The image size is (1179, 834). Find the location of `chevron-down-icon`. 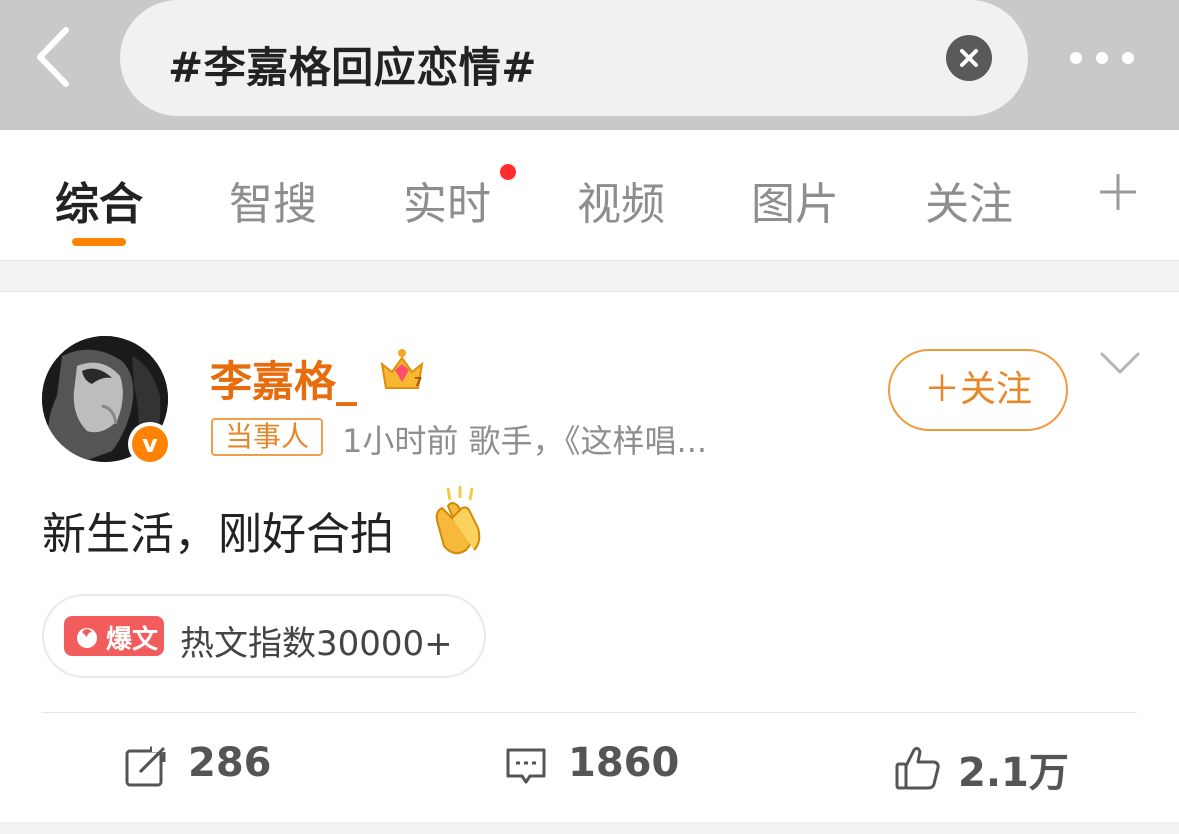

chevron-down-icon is located at coordinates (1120, 363).